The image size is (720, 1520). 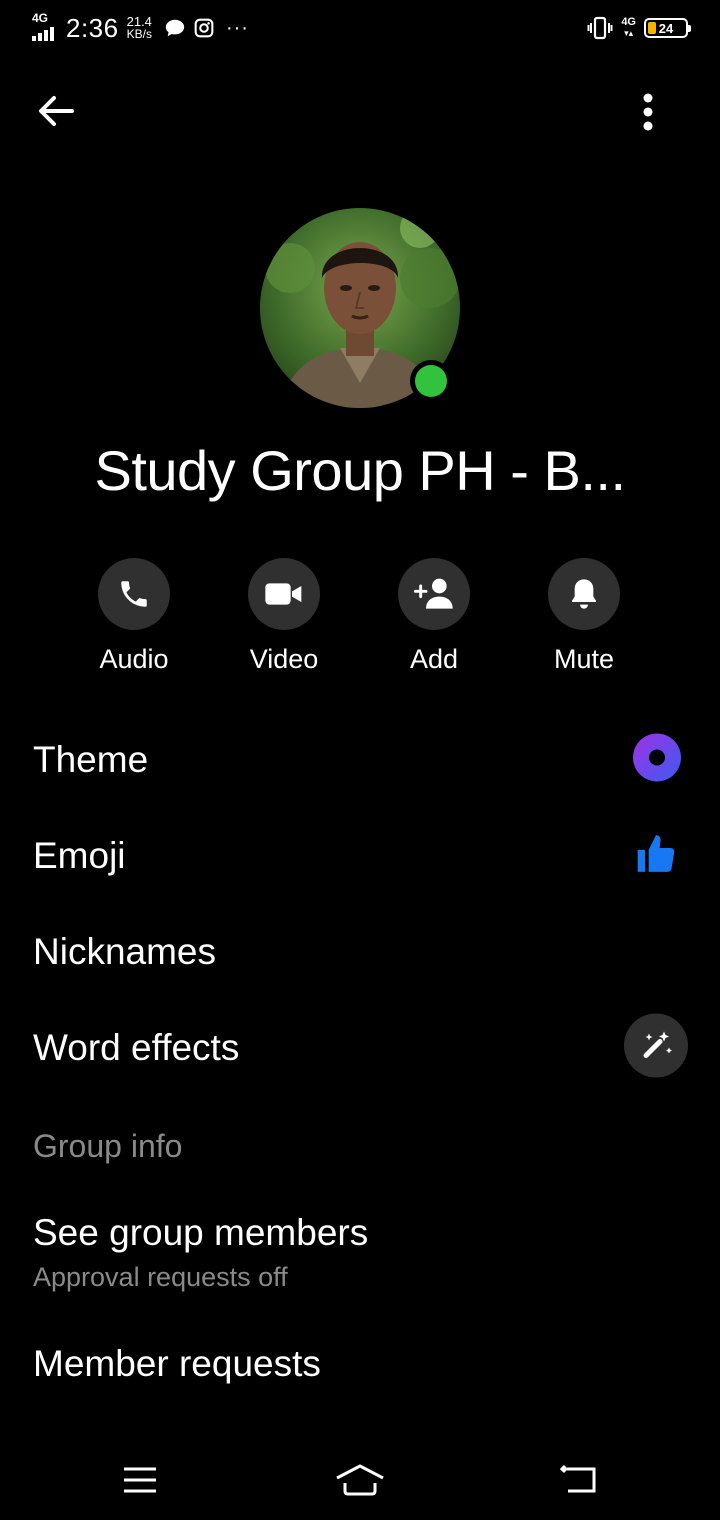 I want to click on recent-apps-button, so click(x=140, y=1480).